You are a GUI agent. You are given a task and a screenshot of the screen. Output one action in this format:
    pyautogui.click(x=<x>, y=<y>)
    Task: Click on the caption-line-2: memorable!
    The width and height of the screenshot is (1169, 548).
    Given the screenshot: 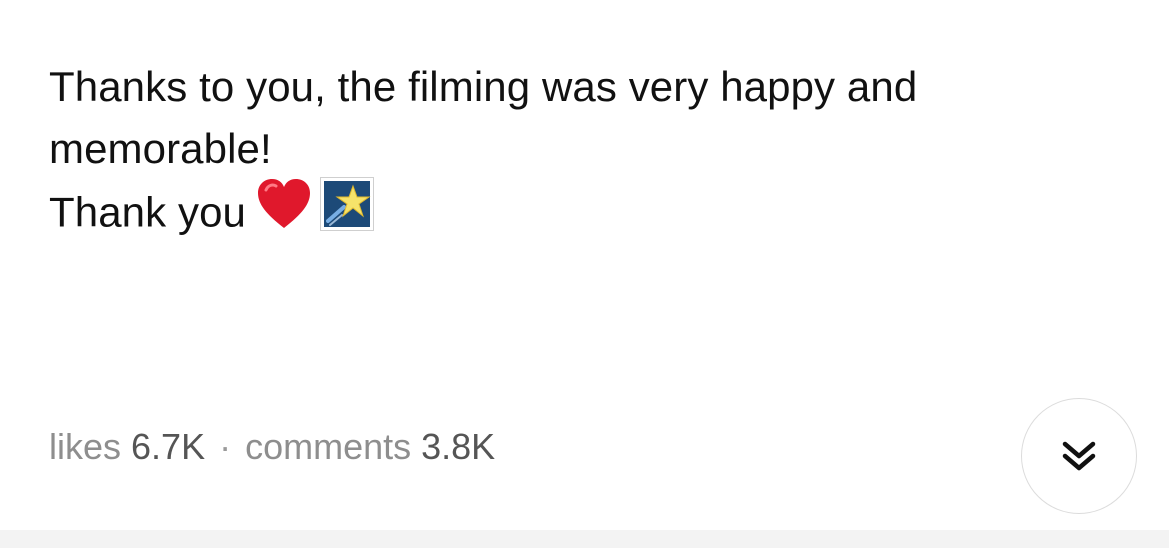 What is the action you would take?
    pyautogui.click(x=160, y=148)
    